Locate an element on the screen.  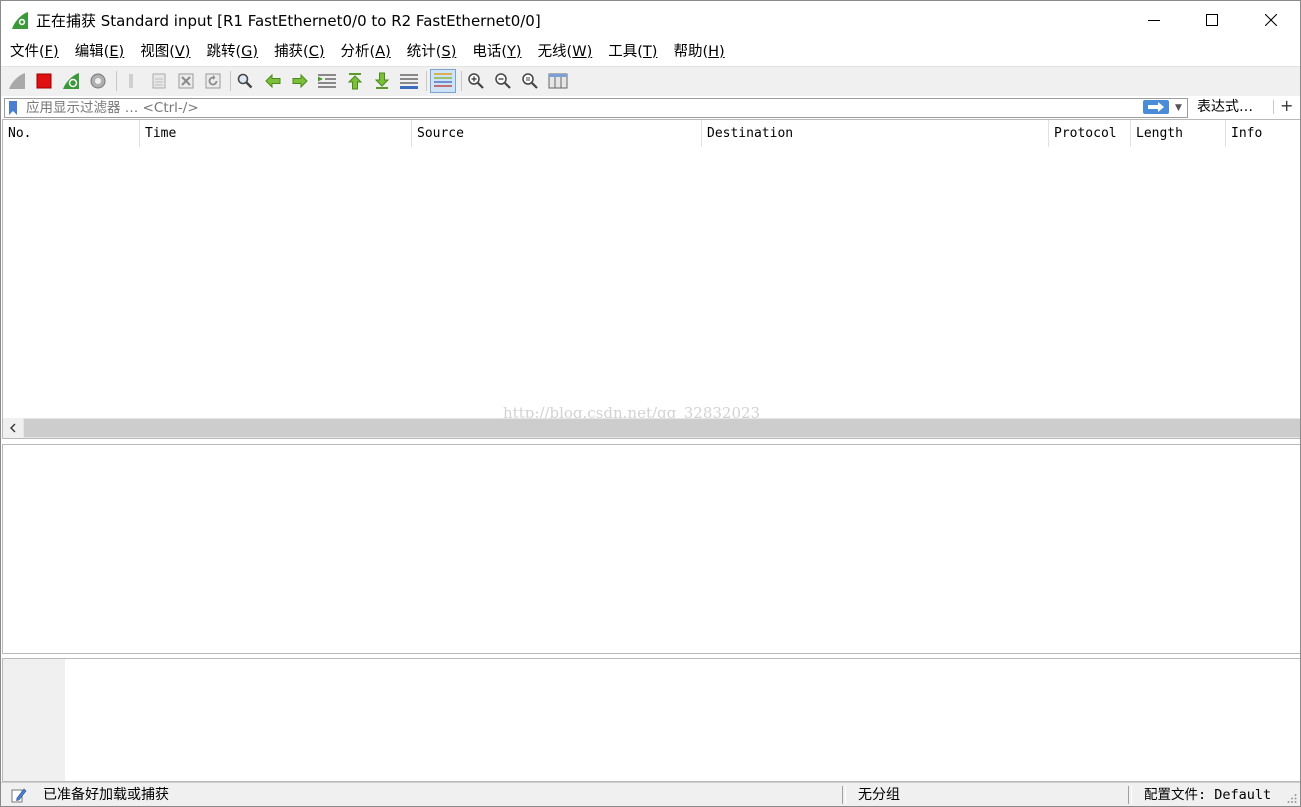
capture-options-button is located at coordinates (98, 81).